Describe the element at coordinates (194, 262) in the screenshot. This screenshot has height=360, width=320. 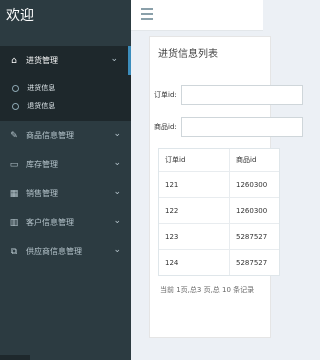
I see `order-id-cell: 124` at that location.